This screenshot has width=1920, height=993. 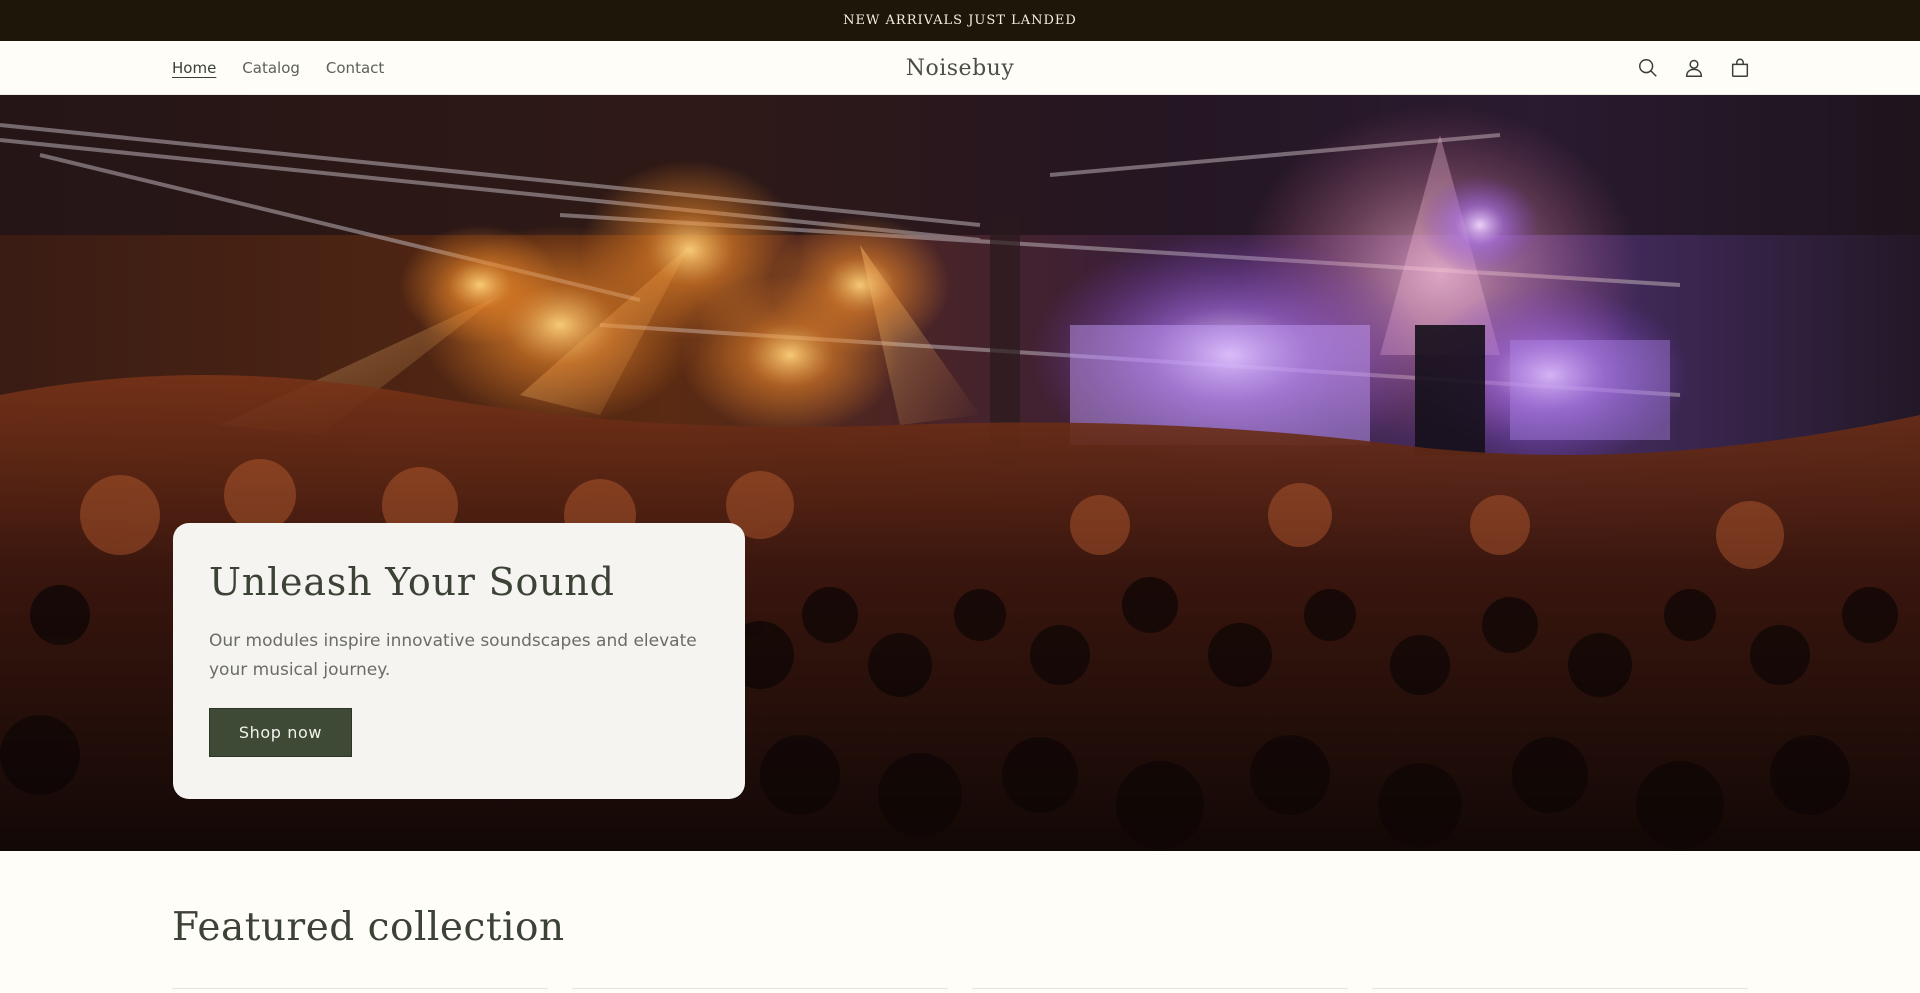 What do you see at coordinates (280, 732) in the screenshot?
I see `shop-now-button: Shop now` at bounding box center [280, 732].